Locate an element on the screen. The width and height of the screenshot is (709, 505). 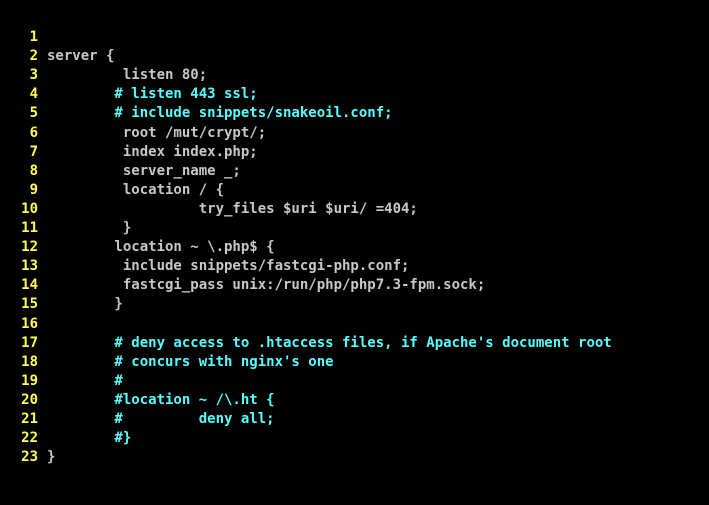
editor-line: 7 server_name _; is located at coordinates (354, 151).